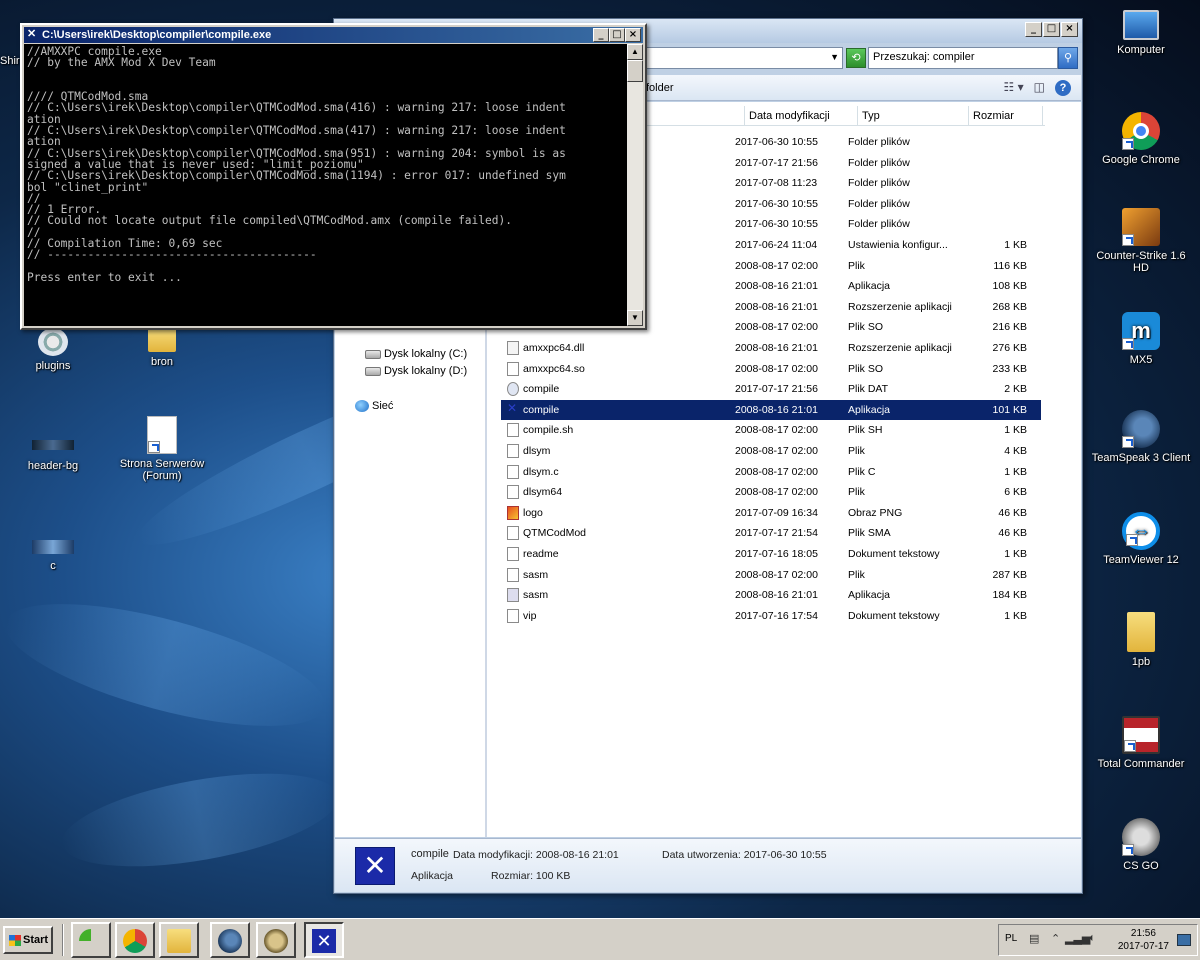 This screenshot has height=960, width=1200. I want to click on desktop-icon-cs-go: CS GO, so click(1141, 845).